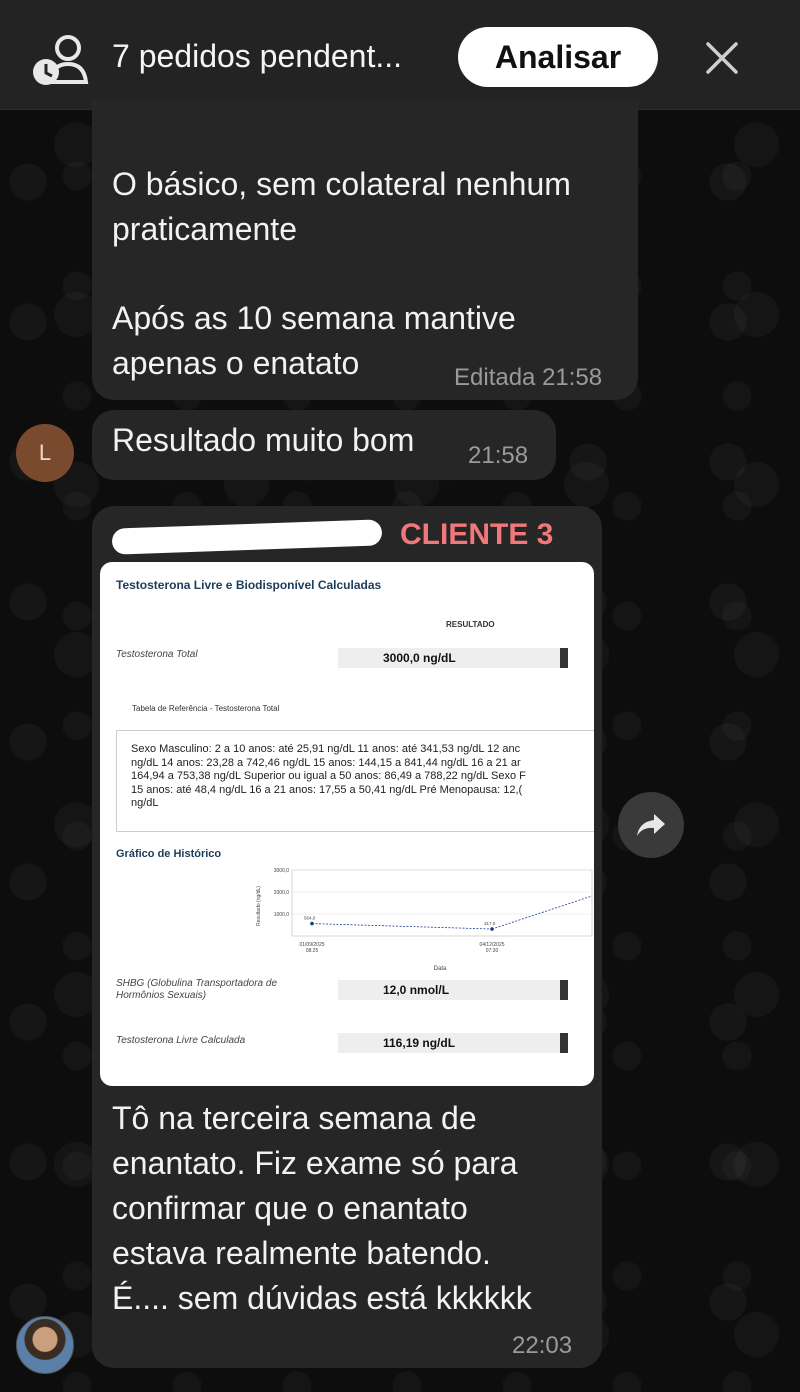 This screenshot has width=800, height=1392. Describe the element at coordinates (145, 803) in the screenshot. I see `reference-line: ng/dL` at that location.